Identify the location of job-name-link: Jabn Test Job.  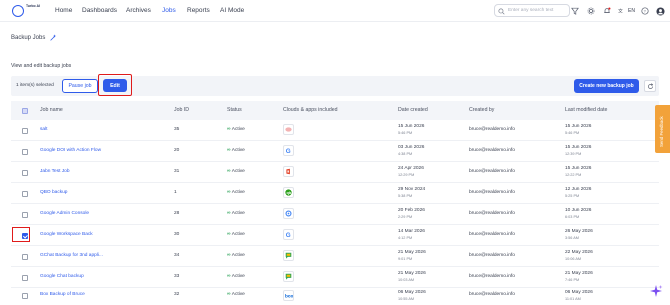
(55, 171).